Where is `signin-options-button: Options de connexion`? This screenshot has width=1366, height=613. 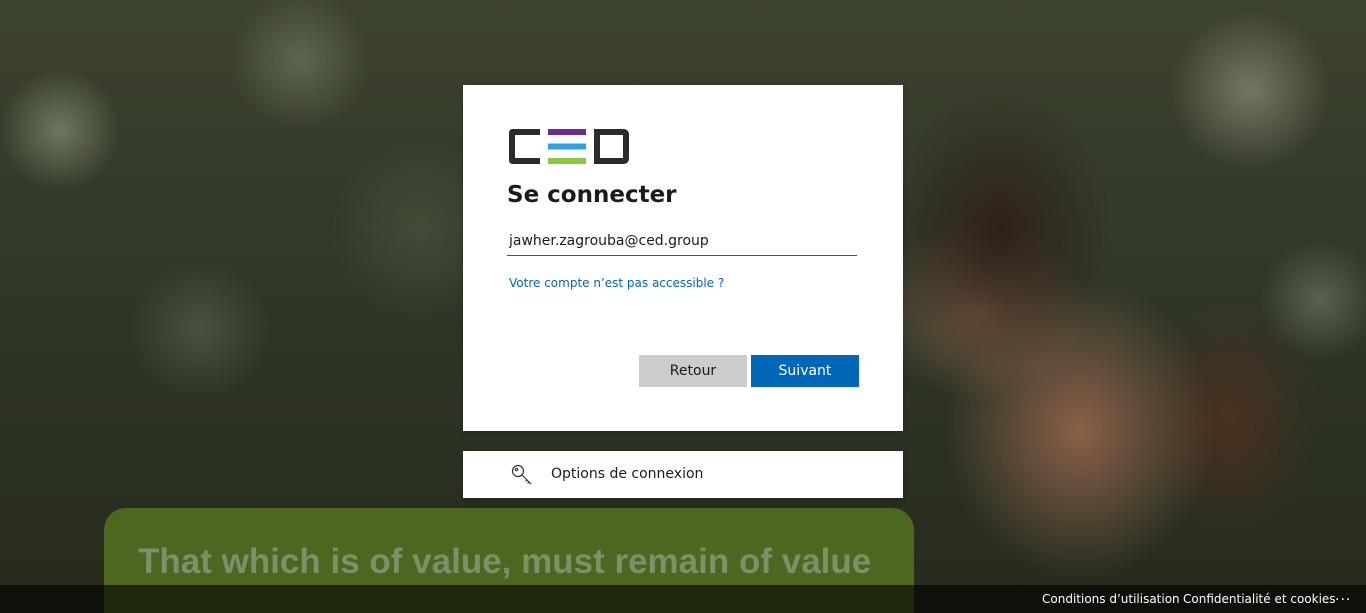
signin-options-button: Options de connexion is located at coordinates (683, 474).